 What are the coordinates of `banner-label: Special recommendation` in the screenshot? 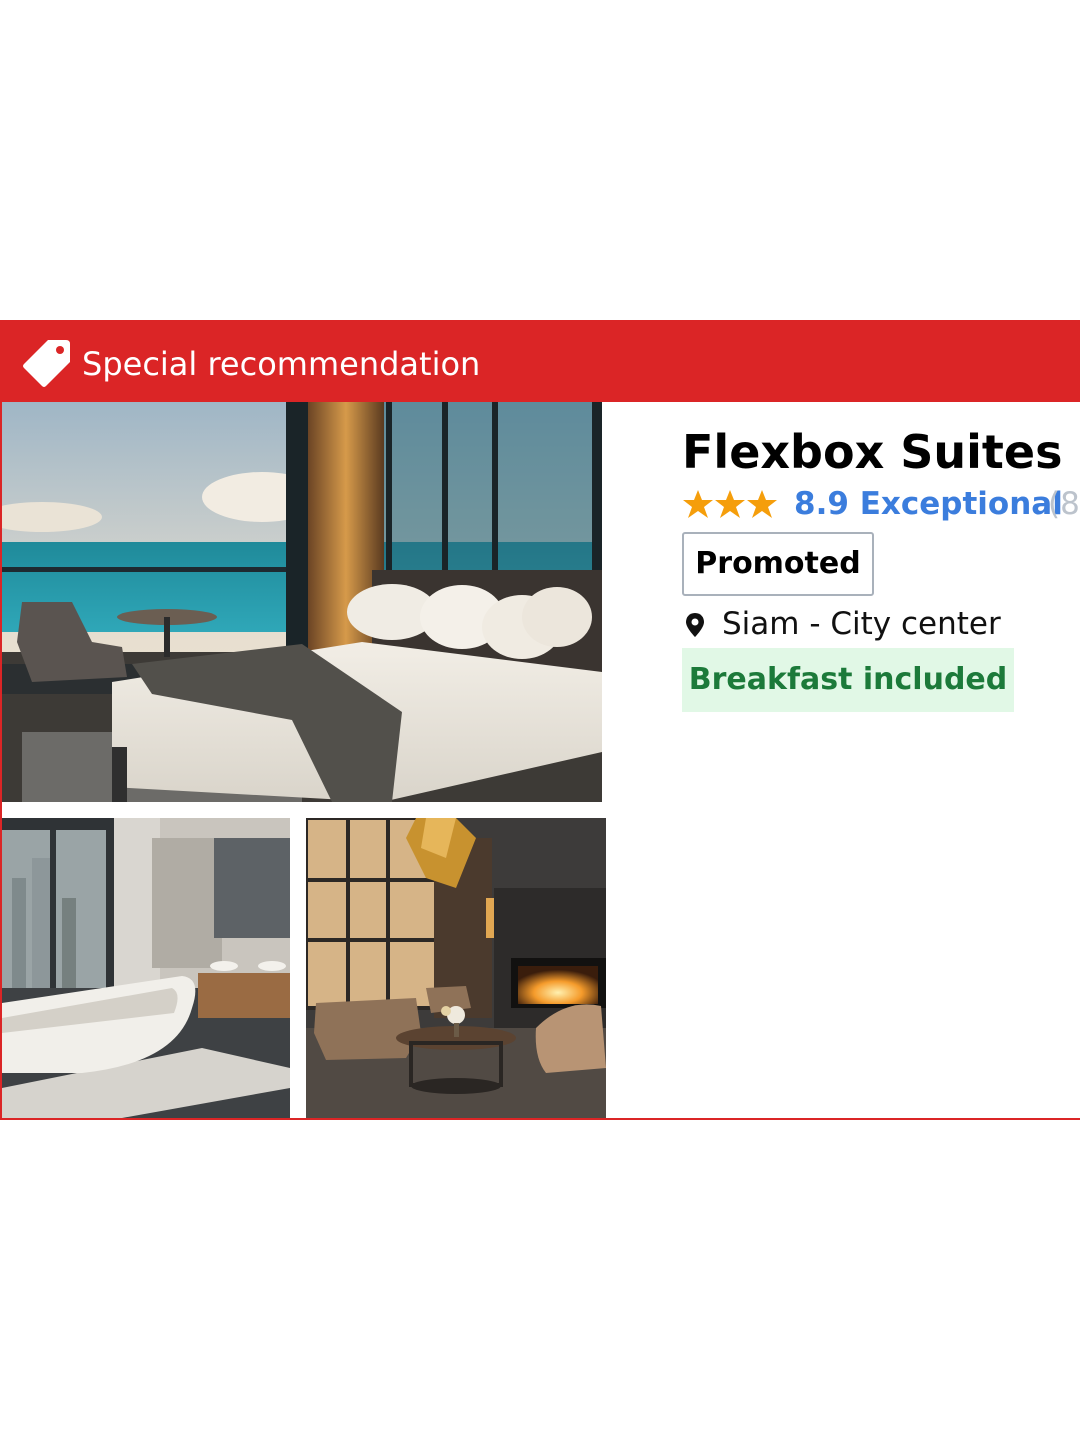 It's located at (281, 364).